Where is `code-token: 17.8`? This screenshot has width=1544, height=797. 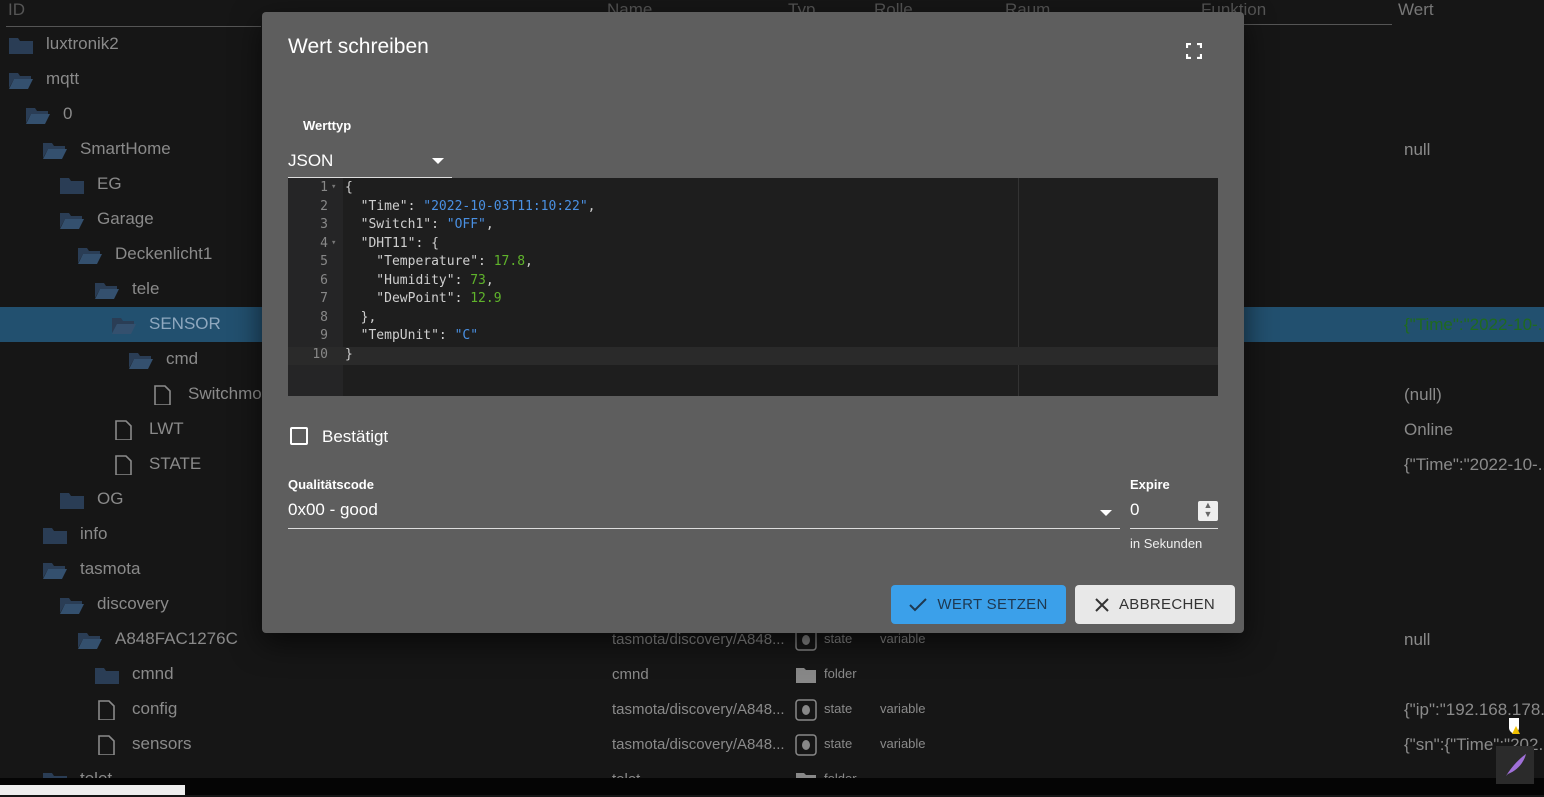
code-token: 17.8 is located at coordinates (509, 261).